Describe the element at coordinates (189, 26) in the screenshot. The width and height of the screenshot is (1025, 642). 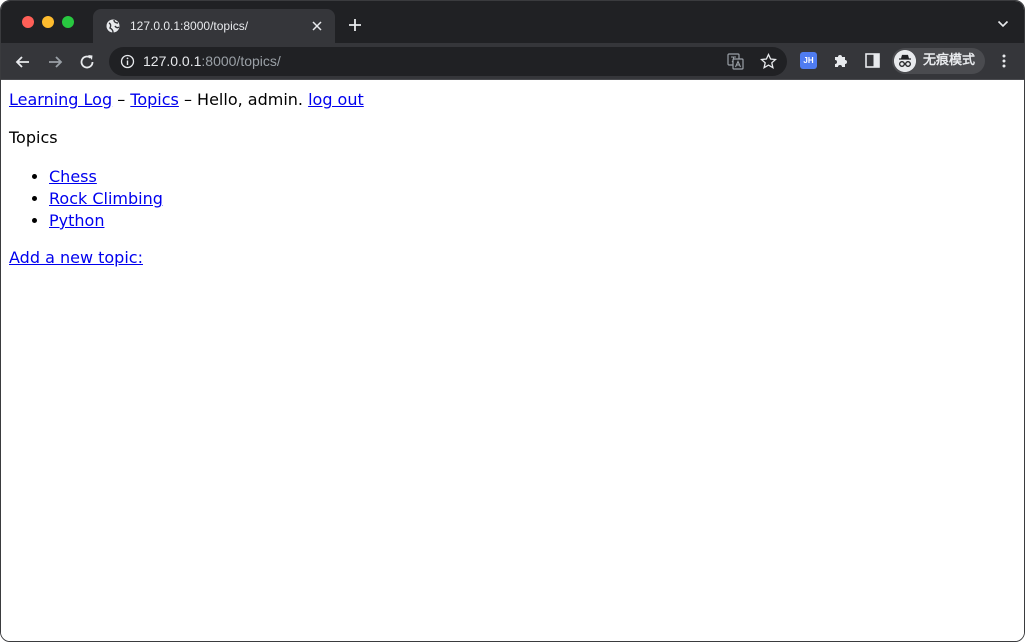
I see `tab-title: 127.0.0.1:8000/topics/` at that location.